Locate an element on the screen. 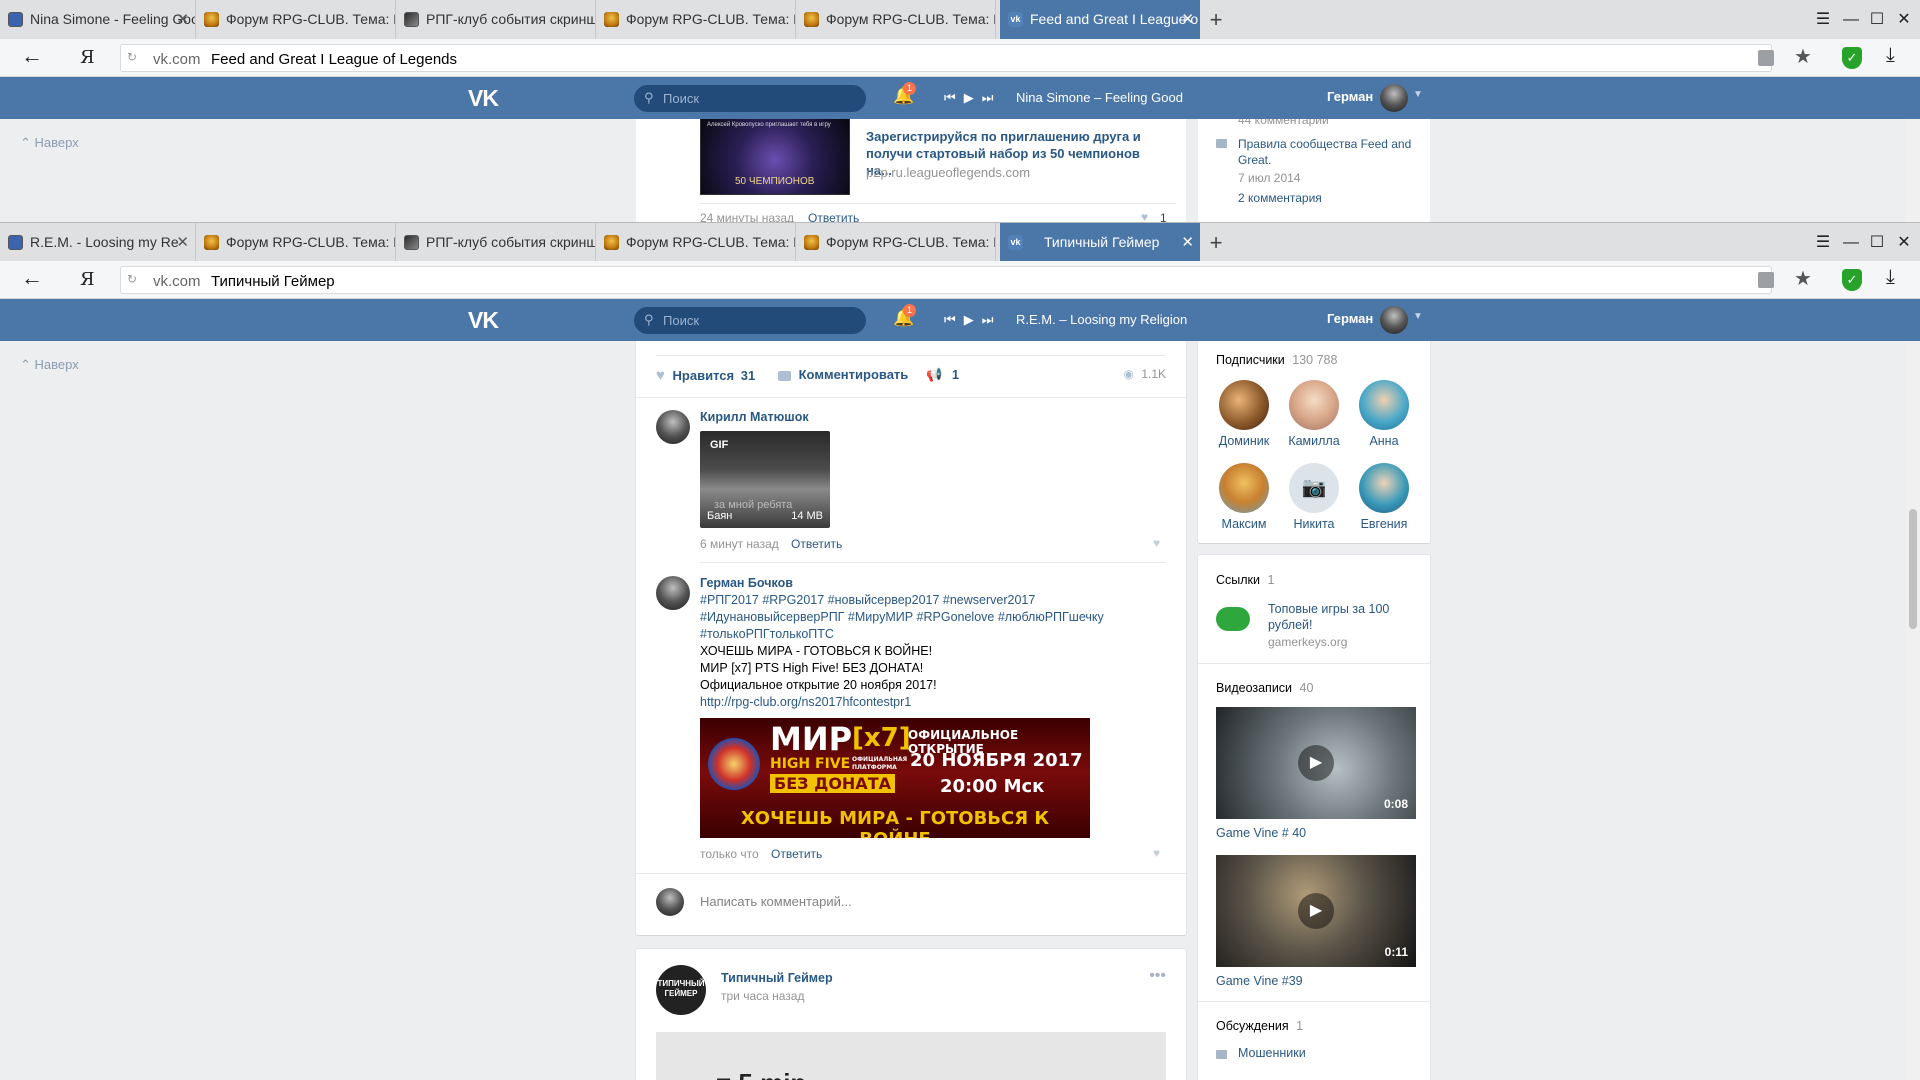 The width and height of the screenshot is (1920, 1080). post-image: = 5 min is located at coordinates (911, 1056).